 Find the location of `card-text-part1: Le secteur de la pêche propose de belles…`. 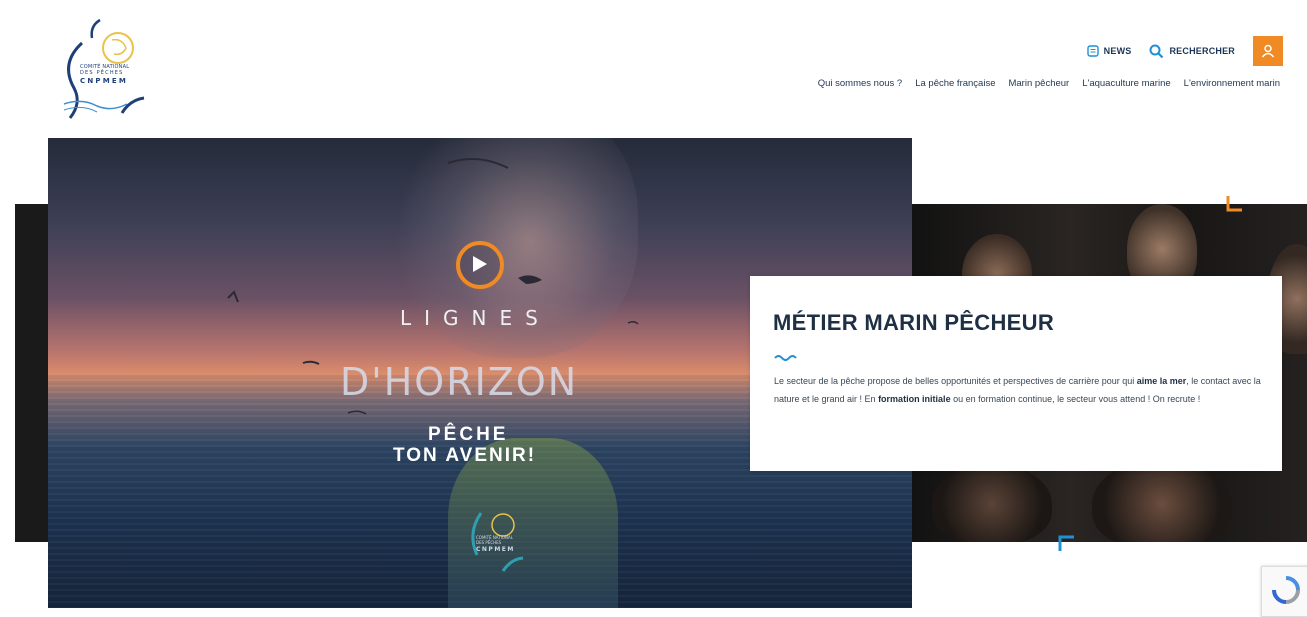

card-text-part1: Le secteur de la pêche propose de belles… is located at coordinates (955, 381).